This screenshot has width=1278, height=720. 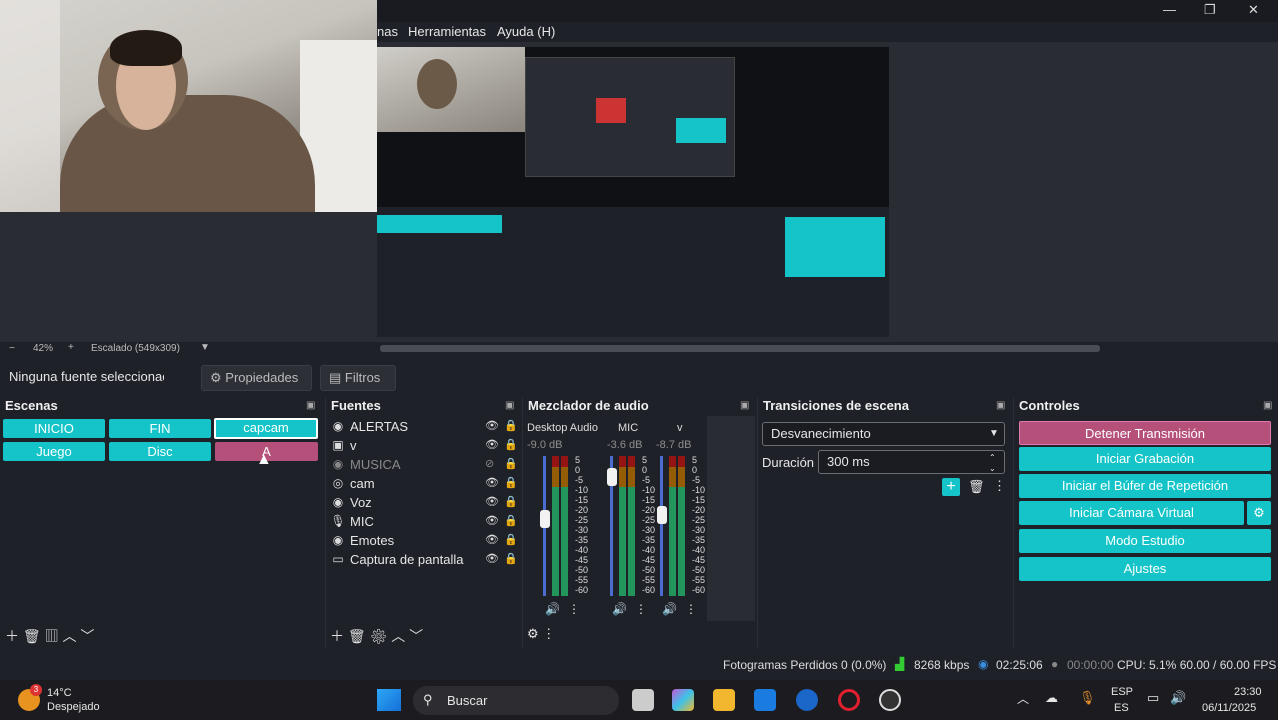 I want to click on source-item: 🎙 MIC 👁 🔒, so click(x=425, y=522).